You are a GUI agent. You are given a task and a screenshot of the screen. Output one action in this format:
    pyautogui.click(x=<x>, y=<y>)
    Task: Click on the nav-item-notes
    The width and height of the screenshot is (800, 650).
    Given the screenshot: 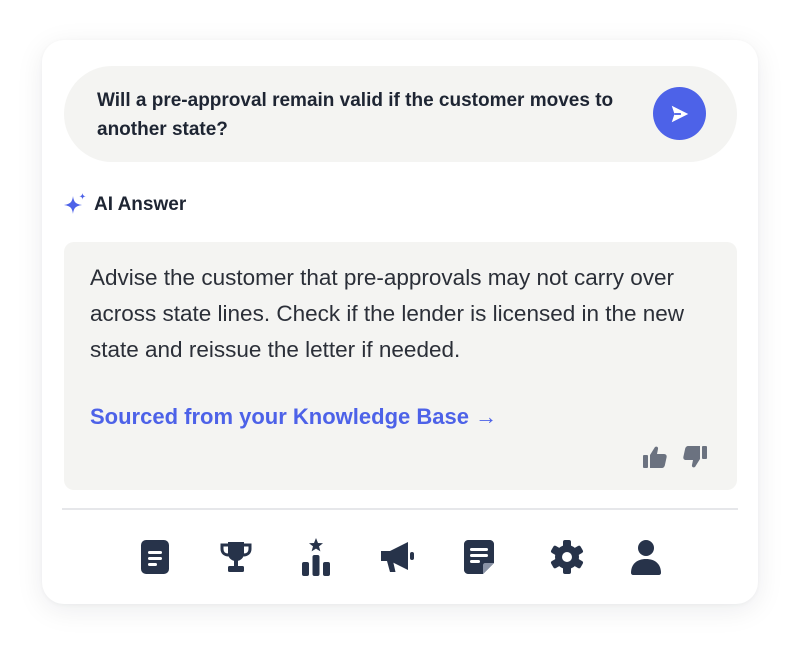 What is the action you would take?
    pyautogui.click(x=479, y=557)
    